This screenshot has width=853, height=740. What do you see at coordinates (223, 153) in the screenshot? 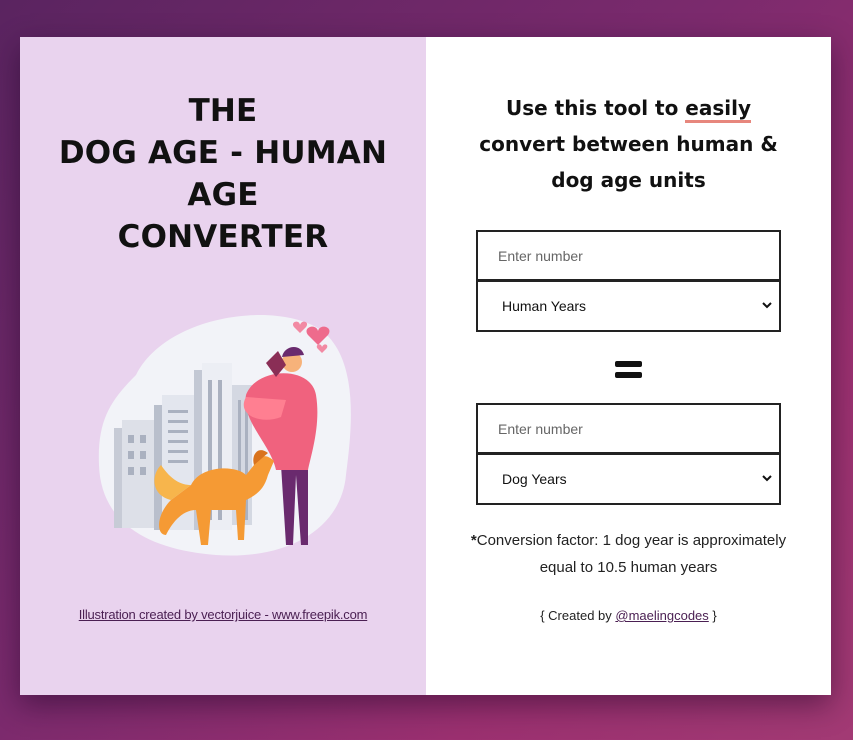
I see `title-line: DOG AGE - HUMAN` at bounding box center [223, 153].